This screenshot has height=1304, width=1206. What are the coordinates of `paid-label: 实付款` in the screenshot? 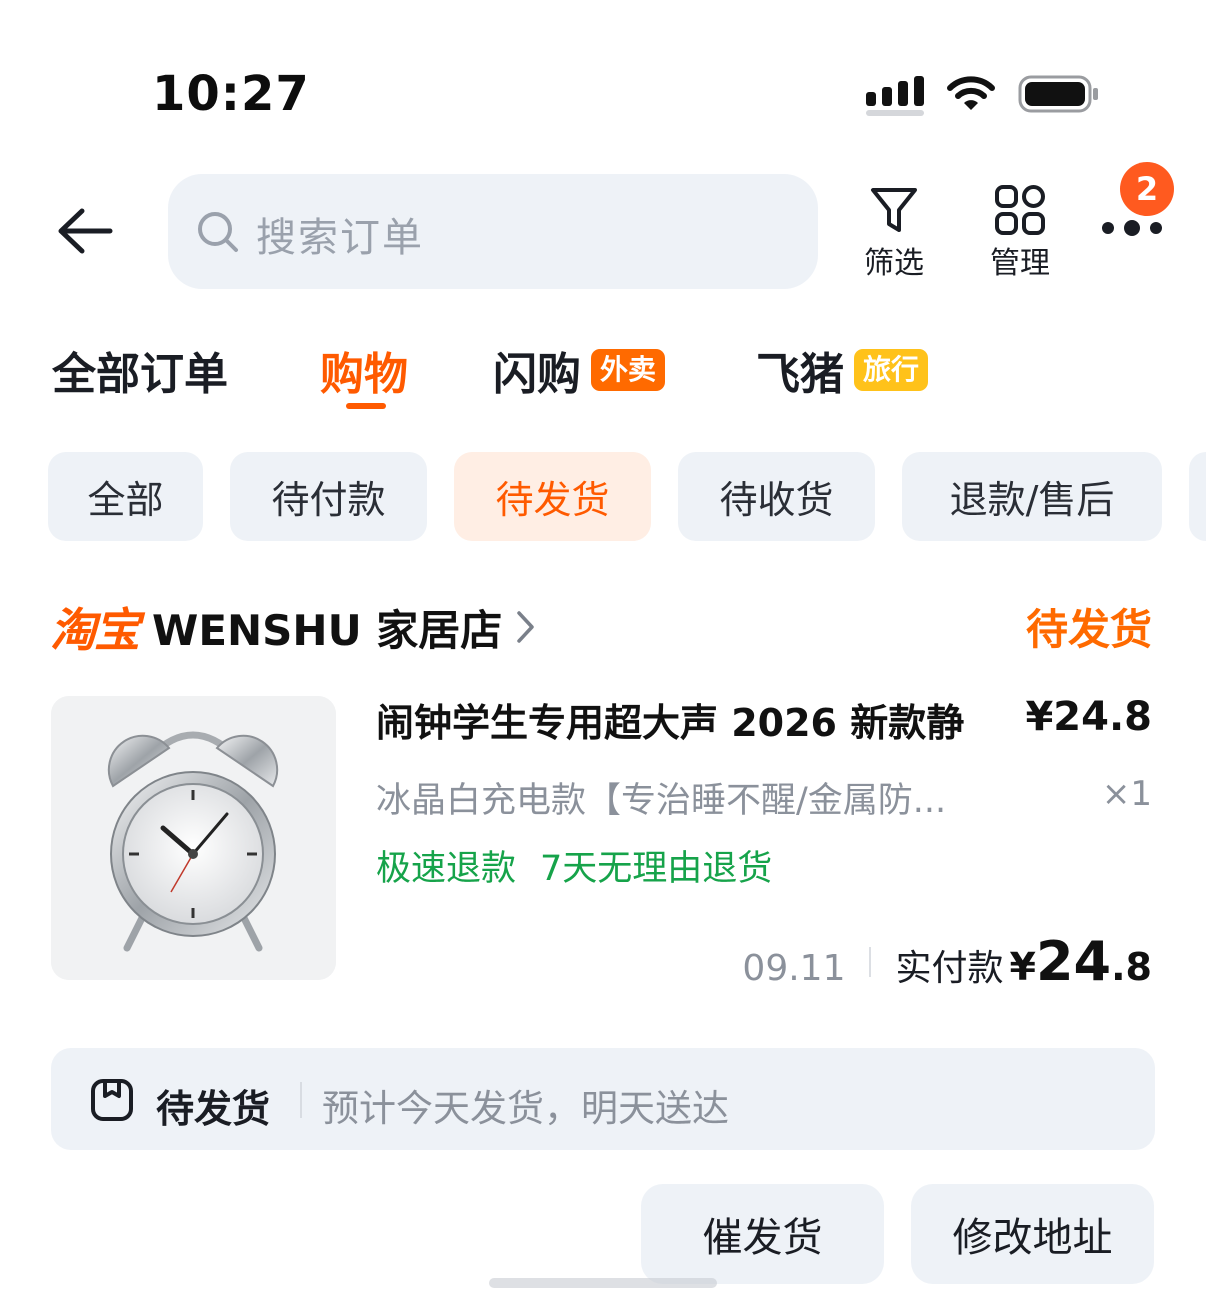 It's located at (949, 968).